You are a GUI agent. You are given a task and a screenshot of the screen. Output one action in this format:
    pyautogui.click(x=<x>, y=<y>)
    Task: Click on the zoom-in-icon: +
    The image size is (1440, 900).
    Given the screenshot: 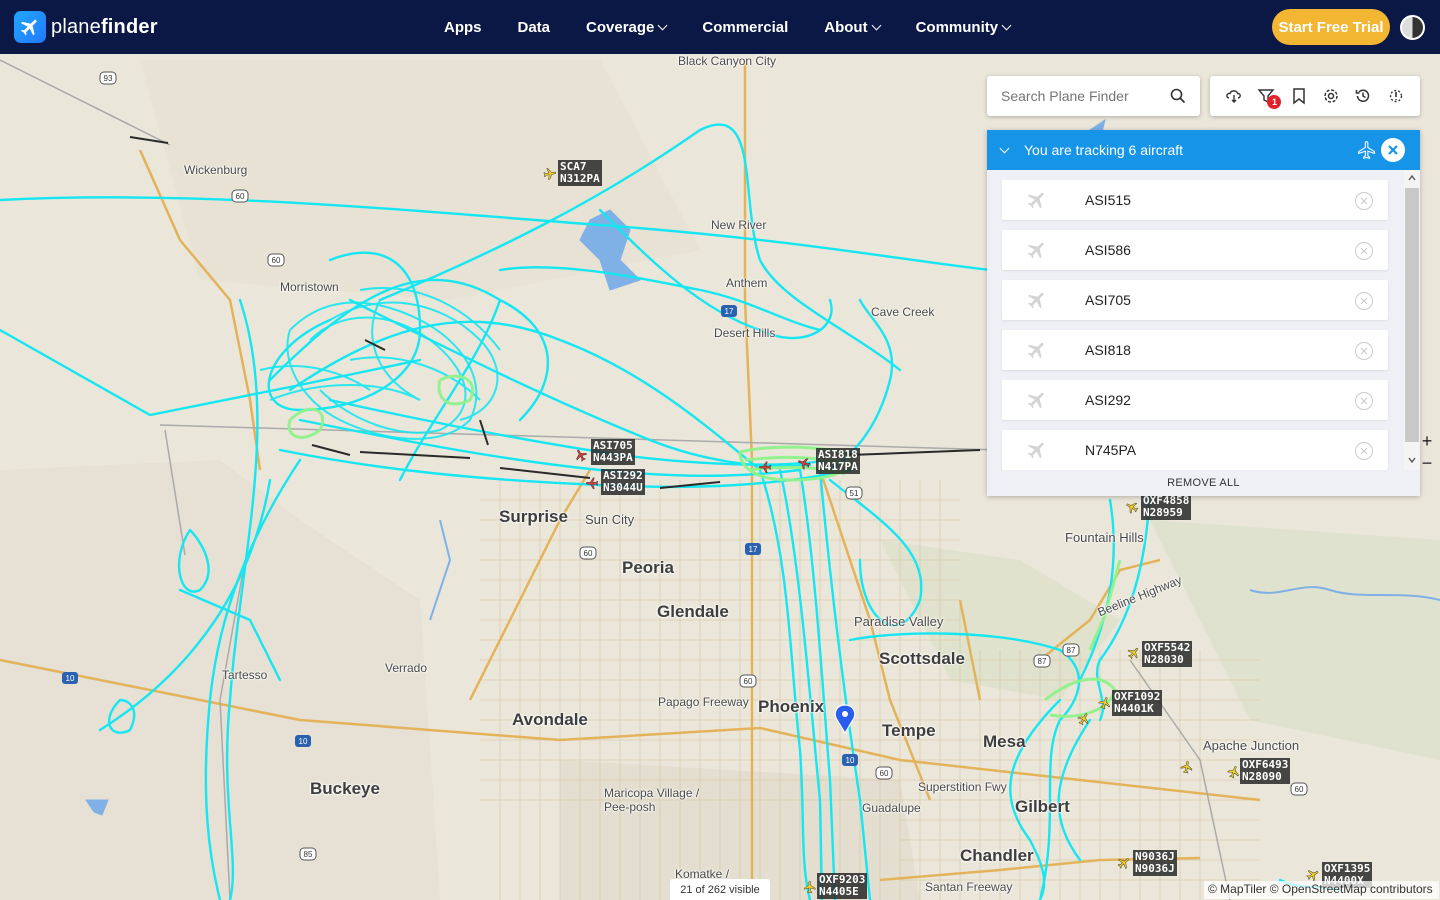 What is the action you would take?
    pyautogui.click(x=1427, y=441)
    